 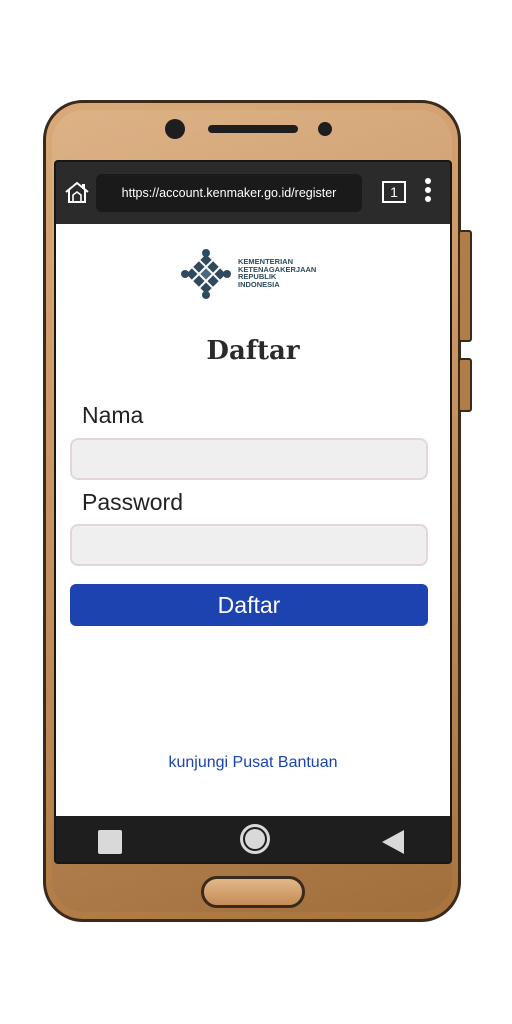 What do you see at coordinates (110, 842) in the screenshot?
I see `recent-apps-icon` at bounding box center [110, 842].